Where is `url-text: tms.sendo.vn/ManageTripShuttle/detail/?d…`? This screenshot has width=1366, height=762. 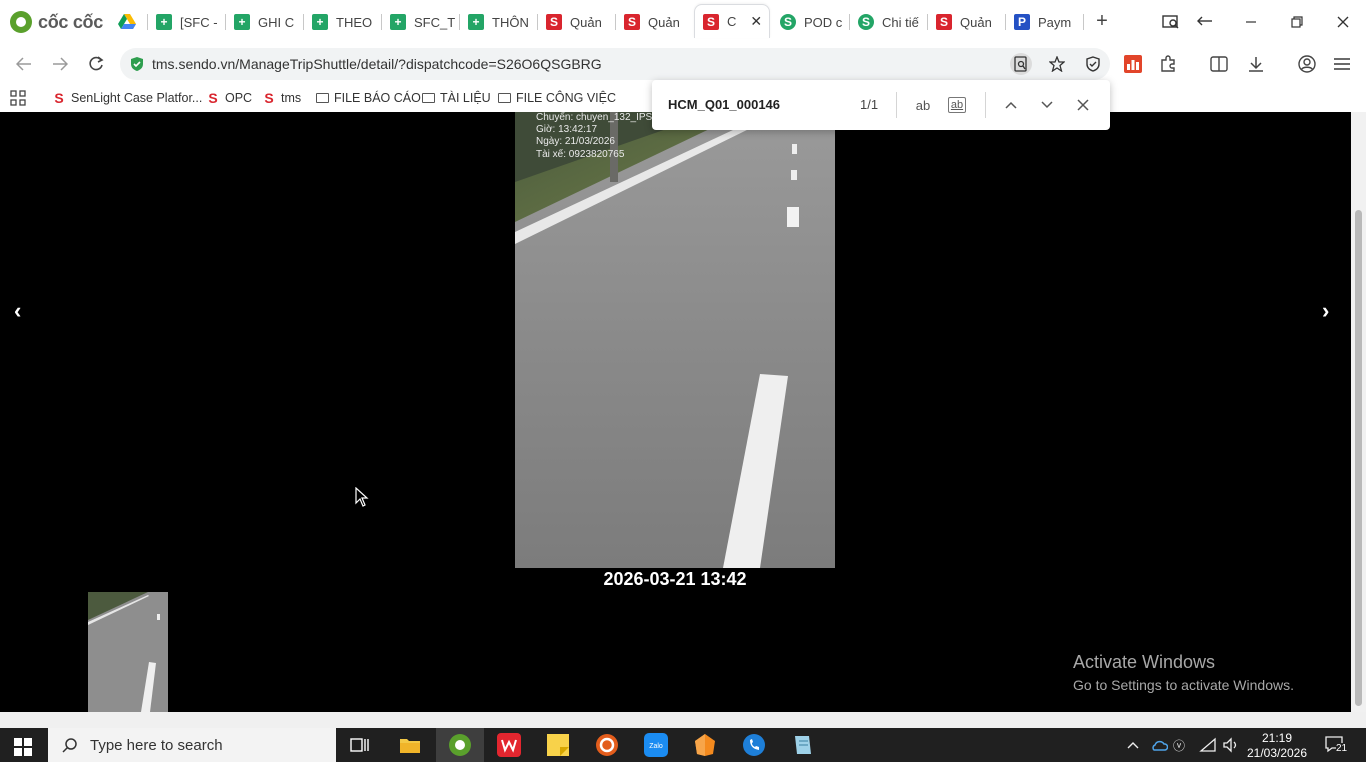
url-text: tms.sendo.vn/ManageTripShuttle/detail/?d… is located at coordinates (377, 64).